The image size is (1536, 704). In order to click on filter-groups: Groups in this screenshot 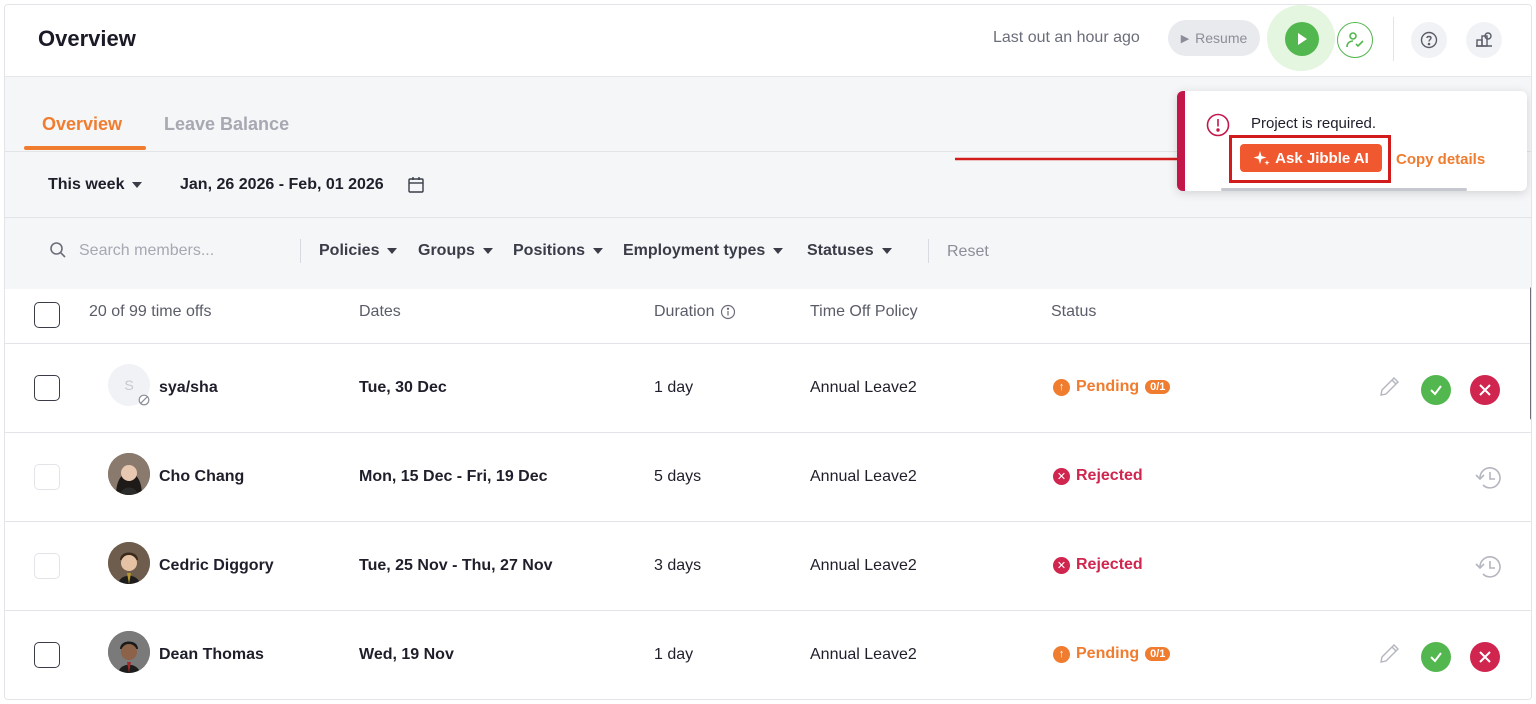, I will do `click(455, 251)`.